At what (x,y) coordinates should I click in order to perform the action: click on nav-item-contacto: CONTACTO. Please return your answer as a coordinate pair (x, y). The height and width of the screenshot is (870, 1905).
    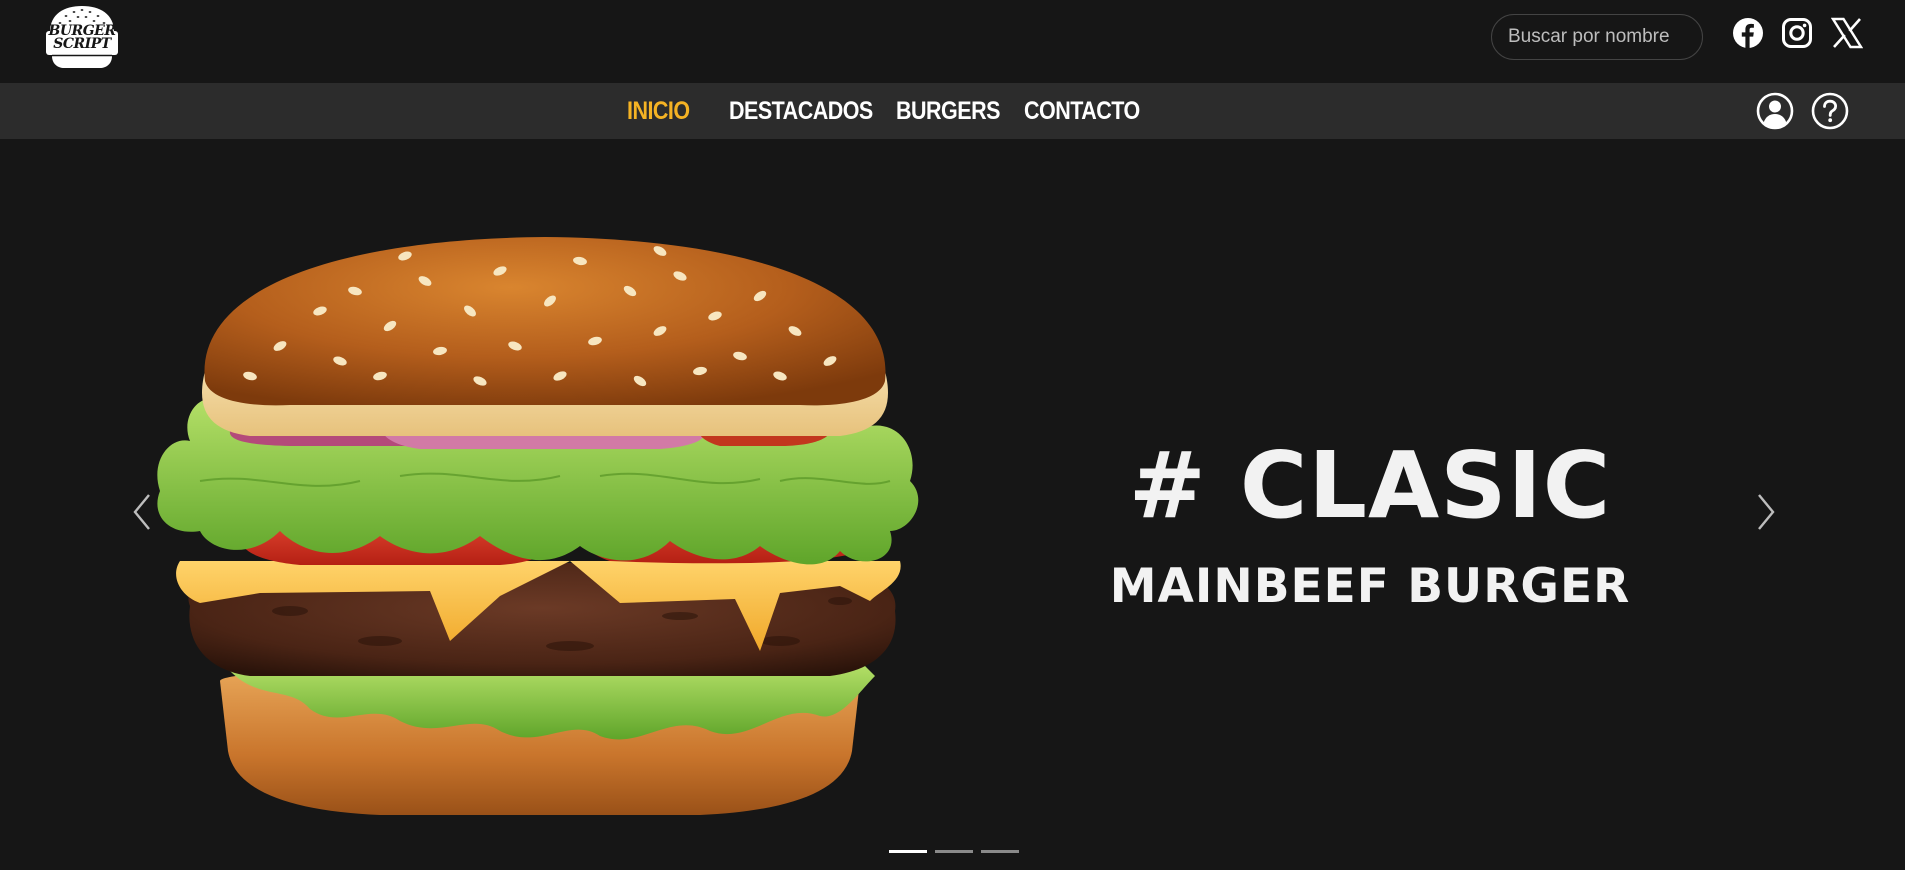
    Looking at the image, I should click on (1082, 111).